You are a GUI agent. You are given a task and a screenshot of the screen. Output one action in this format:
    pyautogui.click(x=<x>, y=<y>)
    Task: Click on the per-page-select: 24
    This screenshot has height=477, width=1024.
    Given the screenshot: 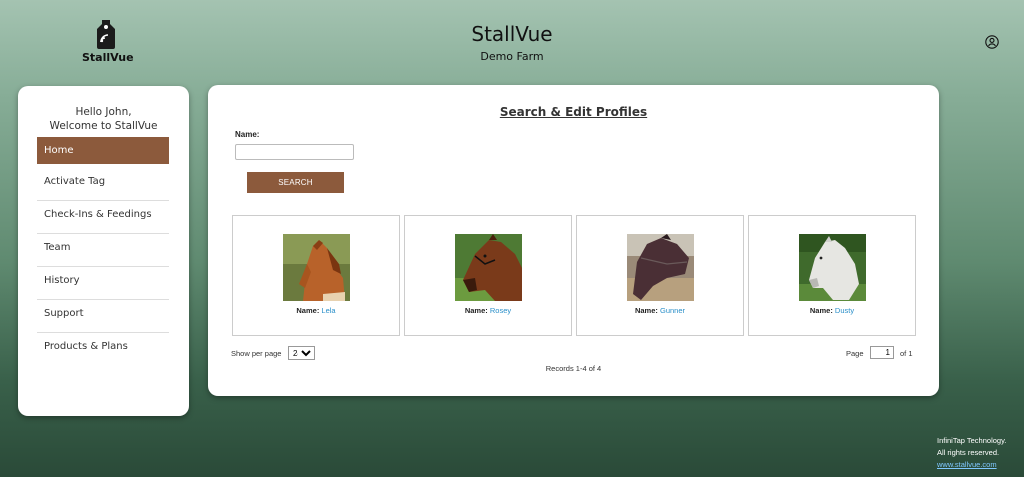 What is the action you would take?
    pyautogui.click(x=301, y=353)
    